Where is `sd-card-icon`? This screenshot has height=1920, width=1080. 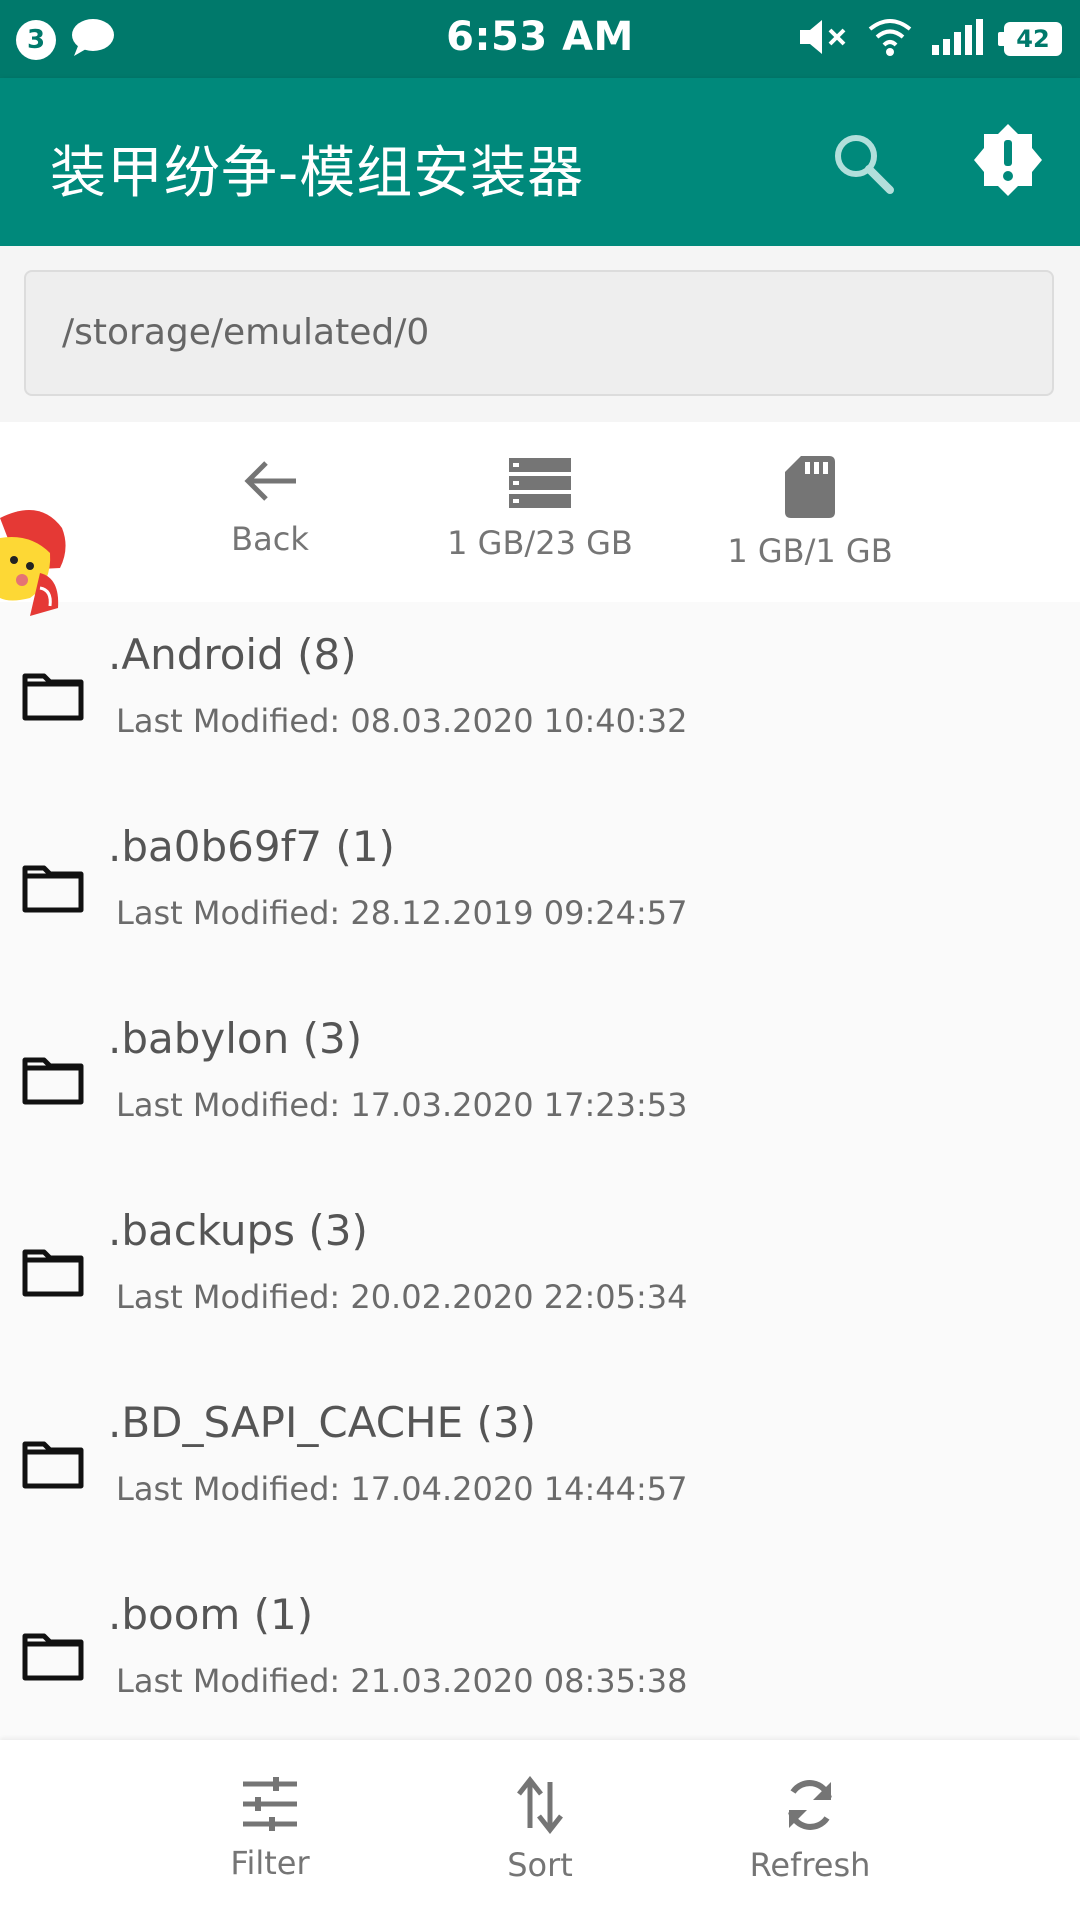
sd-card-icon is located at coordinates (810, 489).